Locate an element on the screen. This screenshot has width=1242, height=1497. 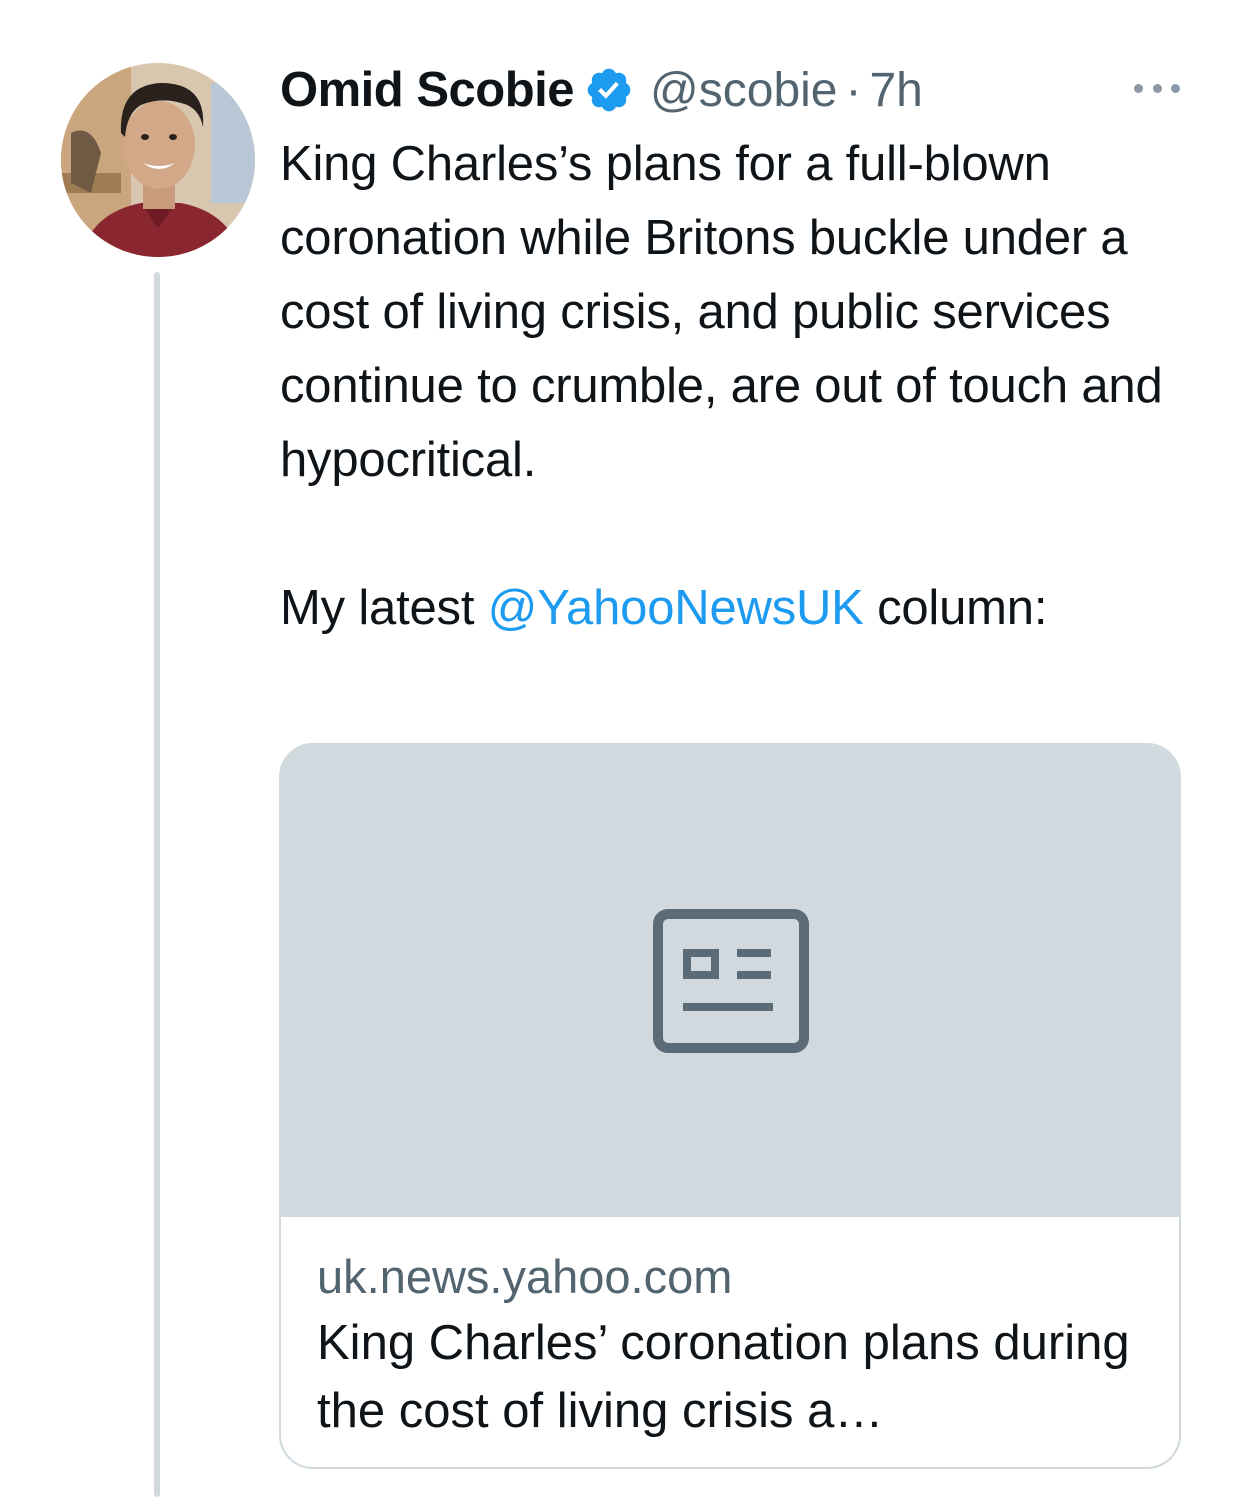
avatar-photo is located at coordinates (158, 160).